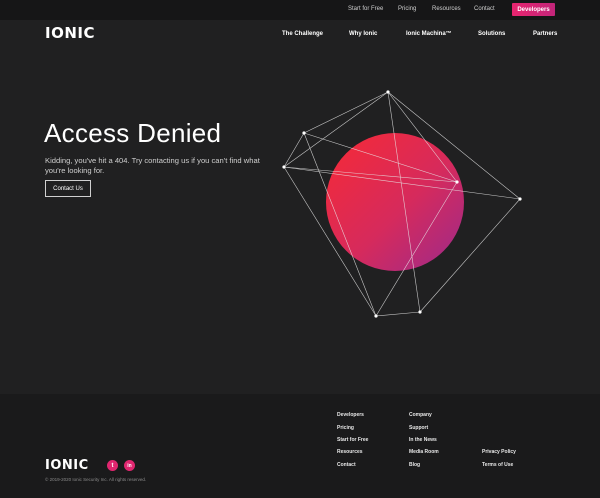  What do you see at coordinates (418, 428) in the screenshot?
I see `footer-link-support: Support` at bounding box center [418, 428].